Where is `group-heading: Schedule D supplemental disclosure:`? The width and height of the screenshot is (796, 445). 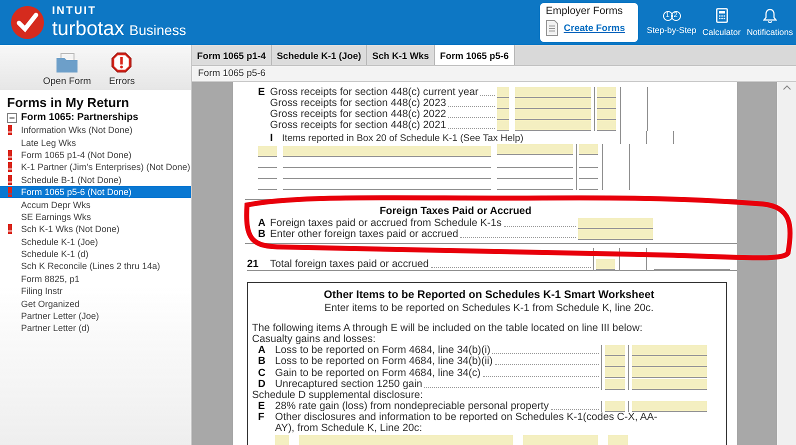
group-heading: Schedule D supplemental disclosure: is located at coordinates (338, 395).